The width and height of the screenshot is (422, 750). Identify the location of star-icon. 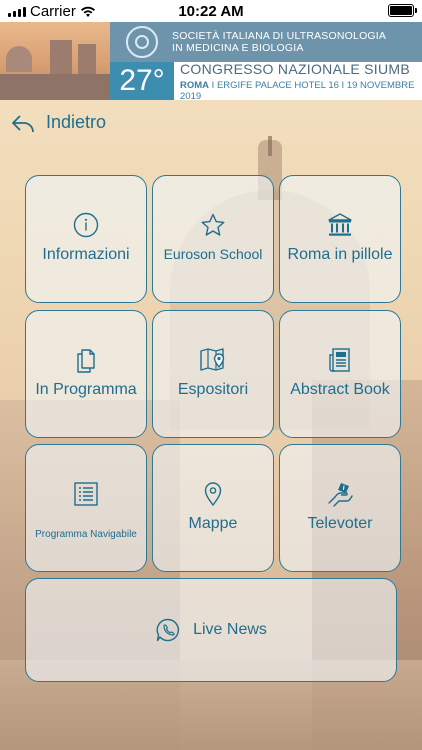
(213, 224).